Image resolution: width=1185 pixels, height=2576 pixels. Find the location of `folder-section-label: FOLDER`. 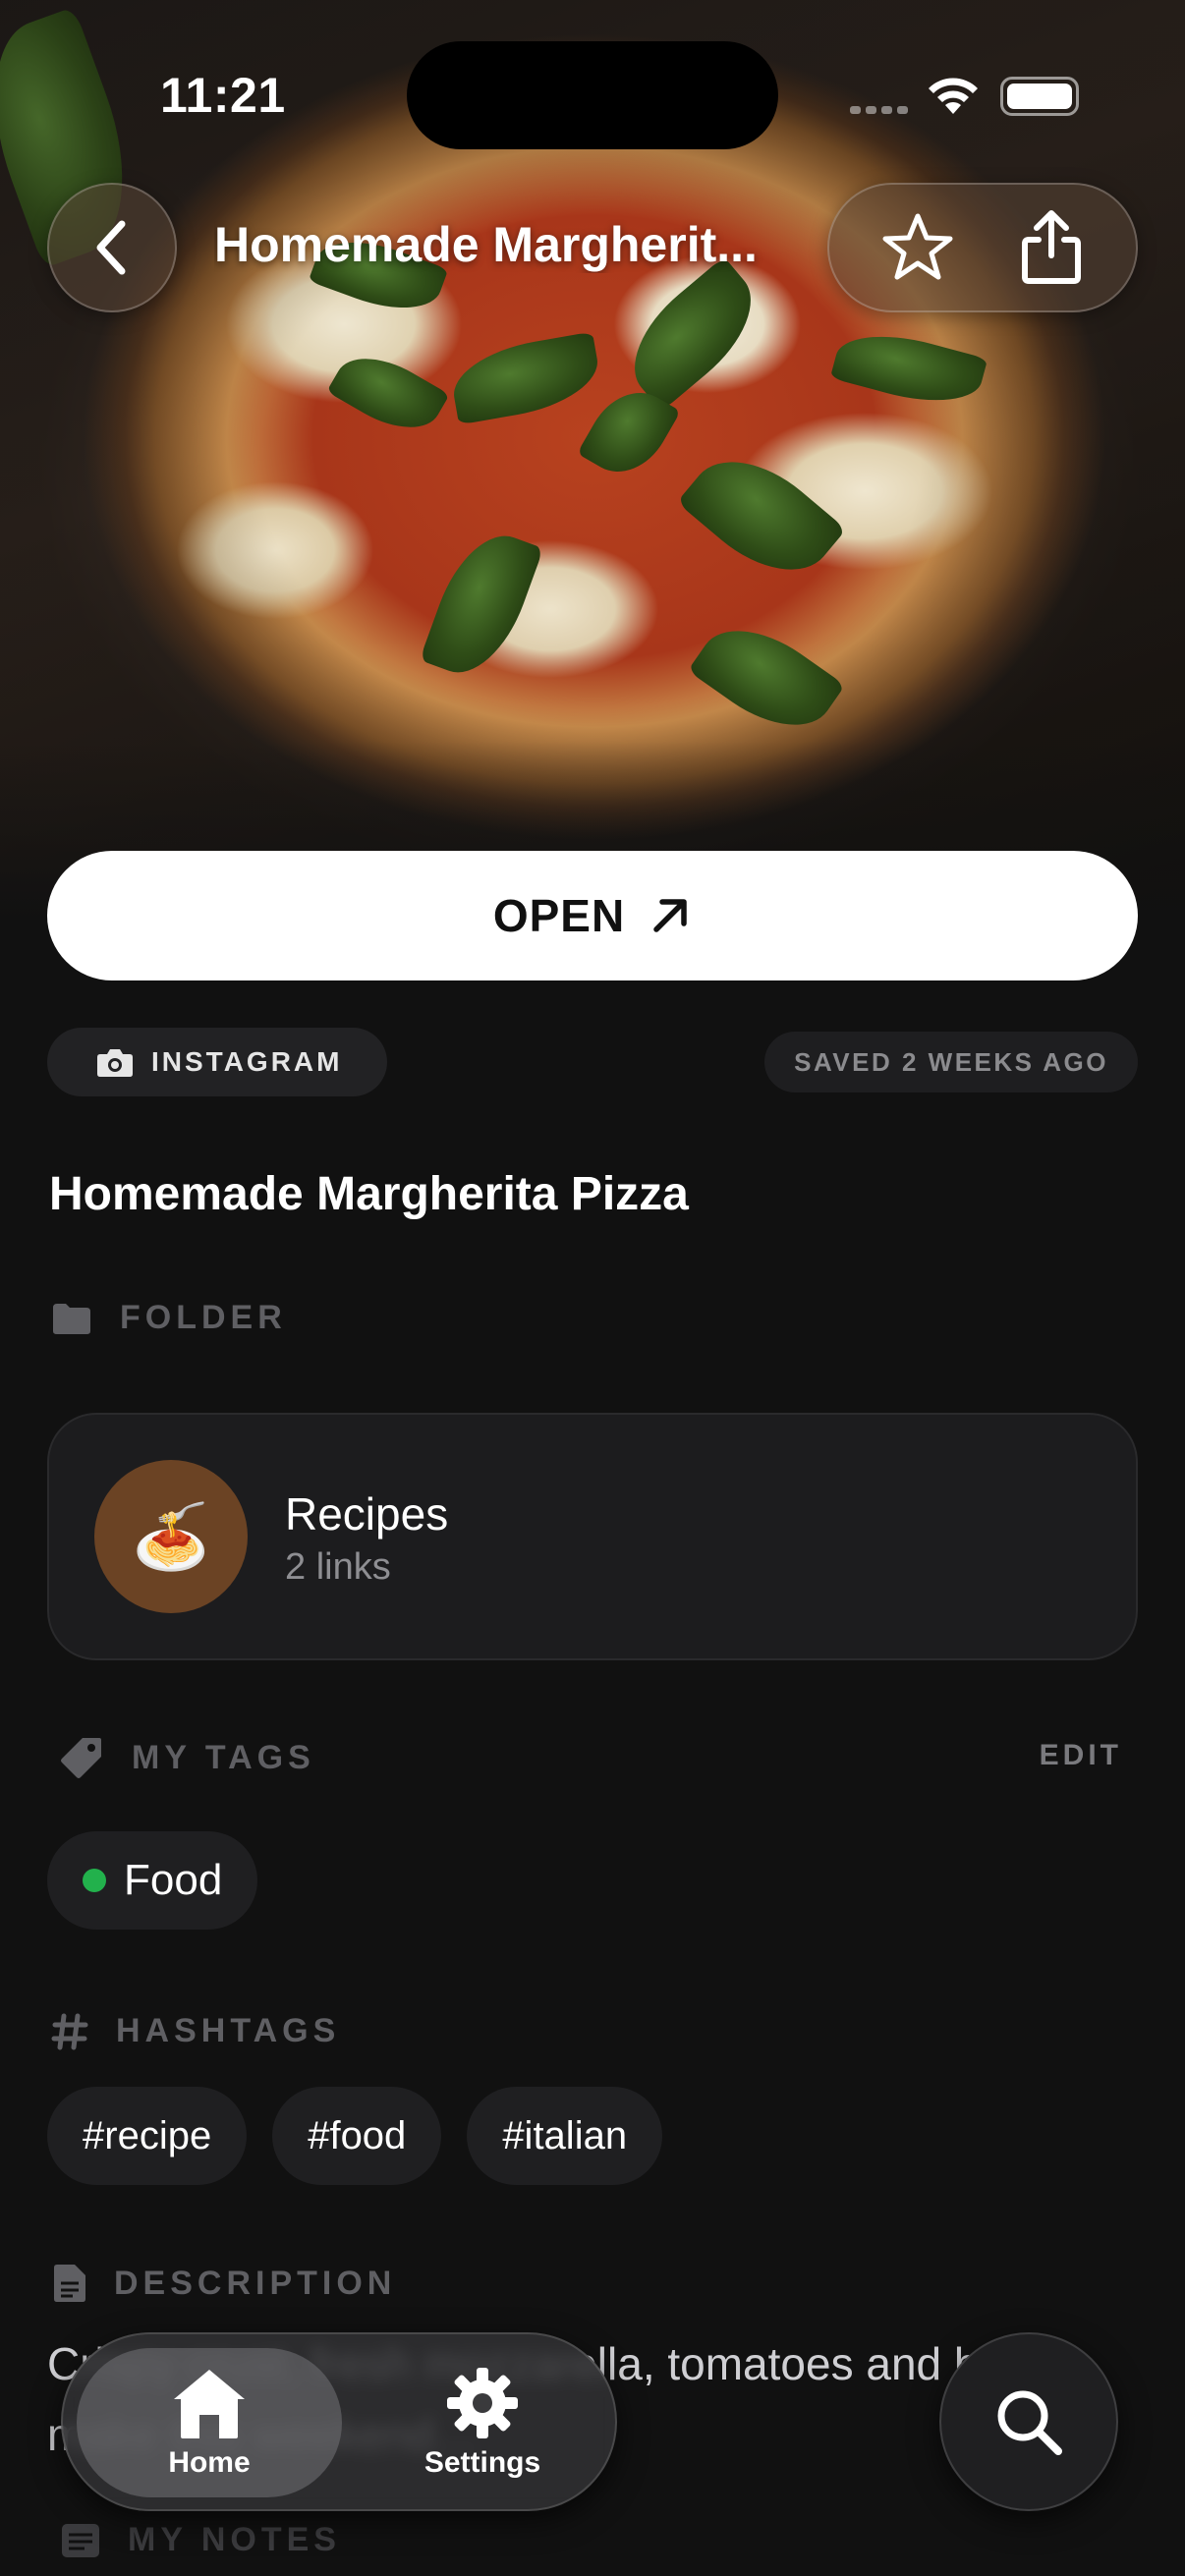

folder-section-label: FOLDER is located at coordinates (204, 1317).